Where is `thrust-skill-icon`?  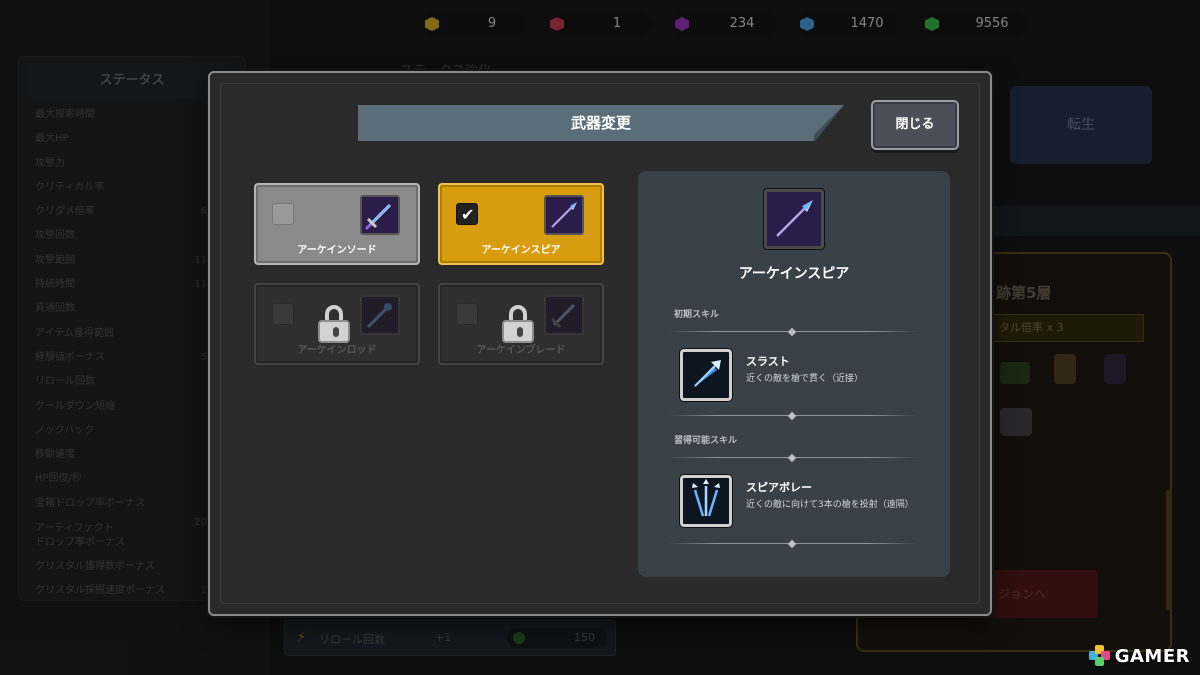 thrust-skill-icon is located at coordinates (706, 375).